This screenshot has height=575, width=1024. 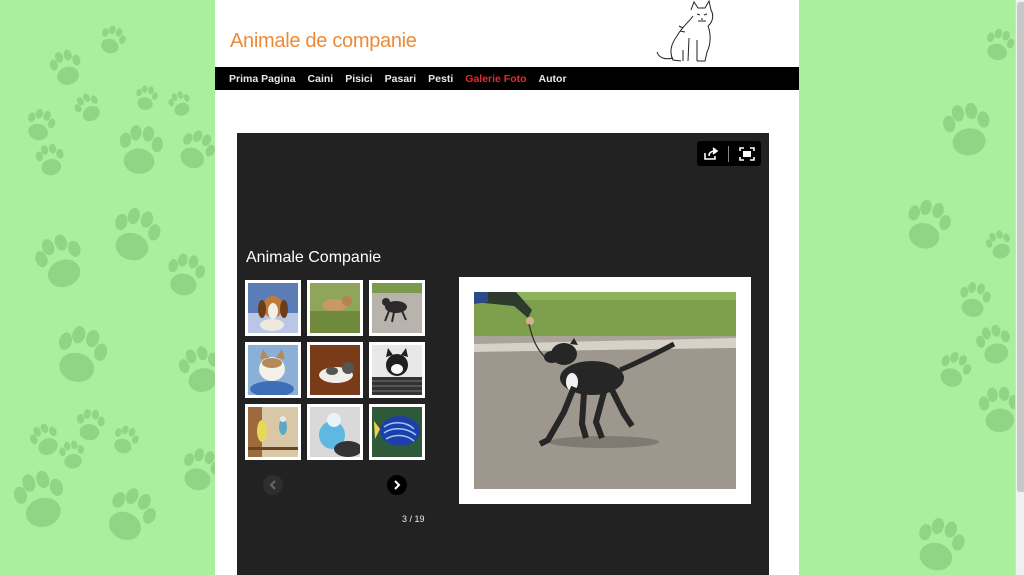 What do you see at coordinates (495, 79) in the screenshot?
I see `nav-item-galerie-foto: Galerie Foto` at bounding box center [495, 79].